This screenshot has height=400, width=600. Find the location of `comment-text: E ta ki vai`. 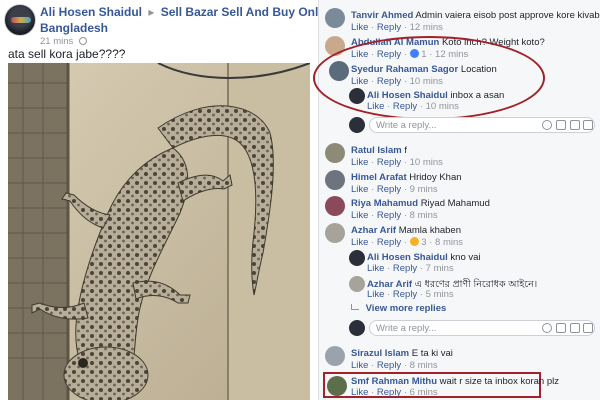

comment-text: E ta ki vai is located at coordinates (432, 353).